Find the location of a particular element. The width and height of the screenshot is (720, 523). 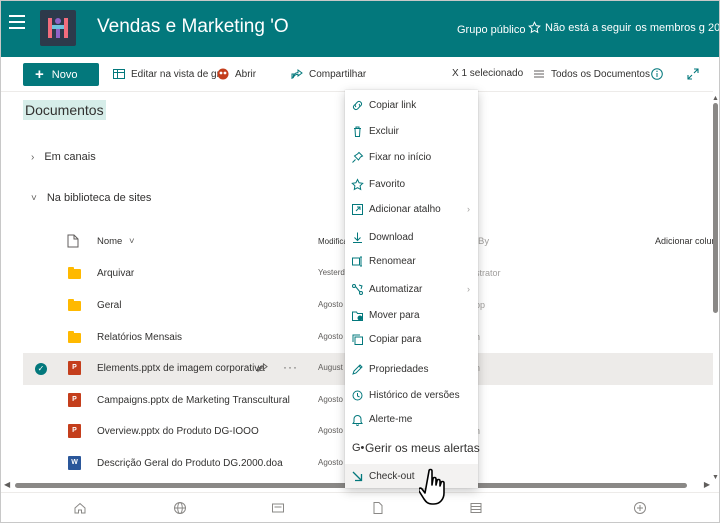

menu-item-label: Automatizar is located at coordinates (396, 289).